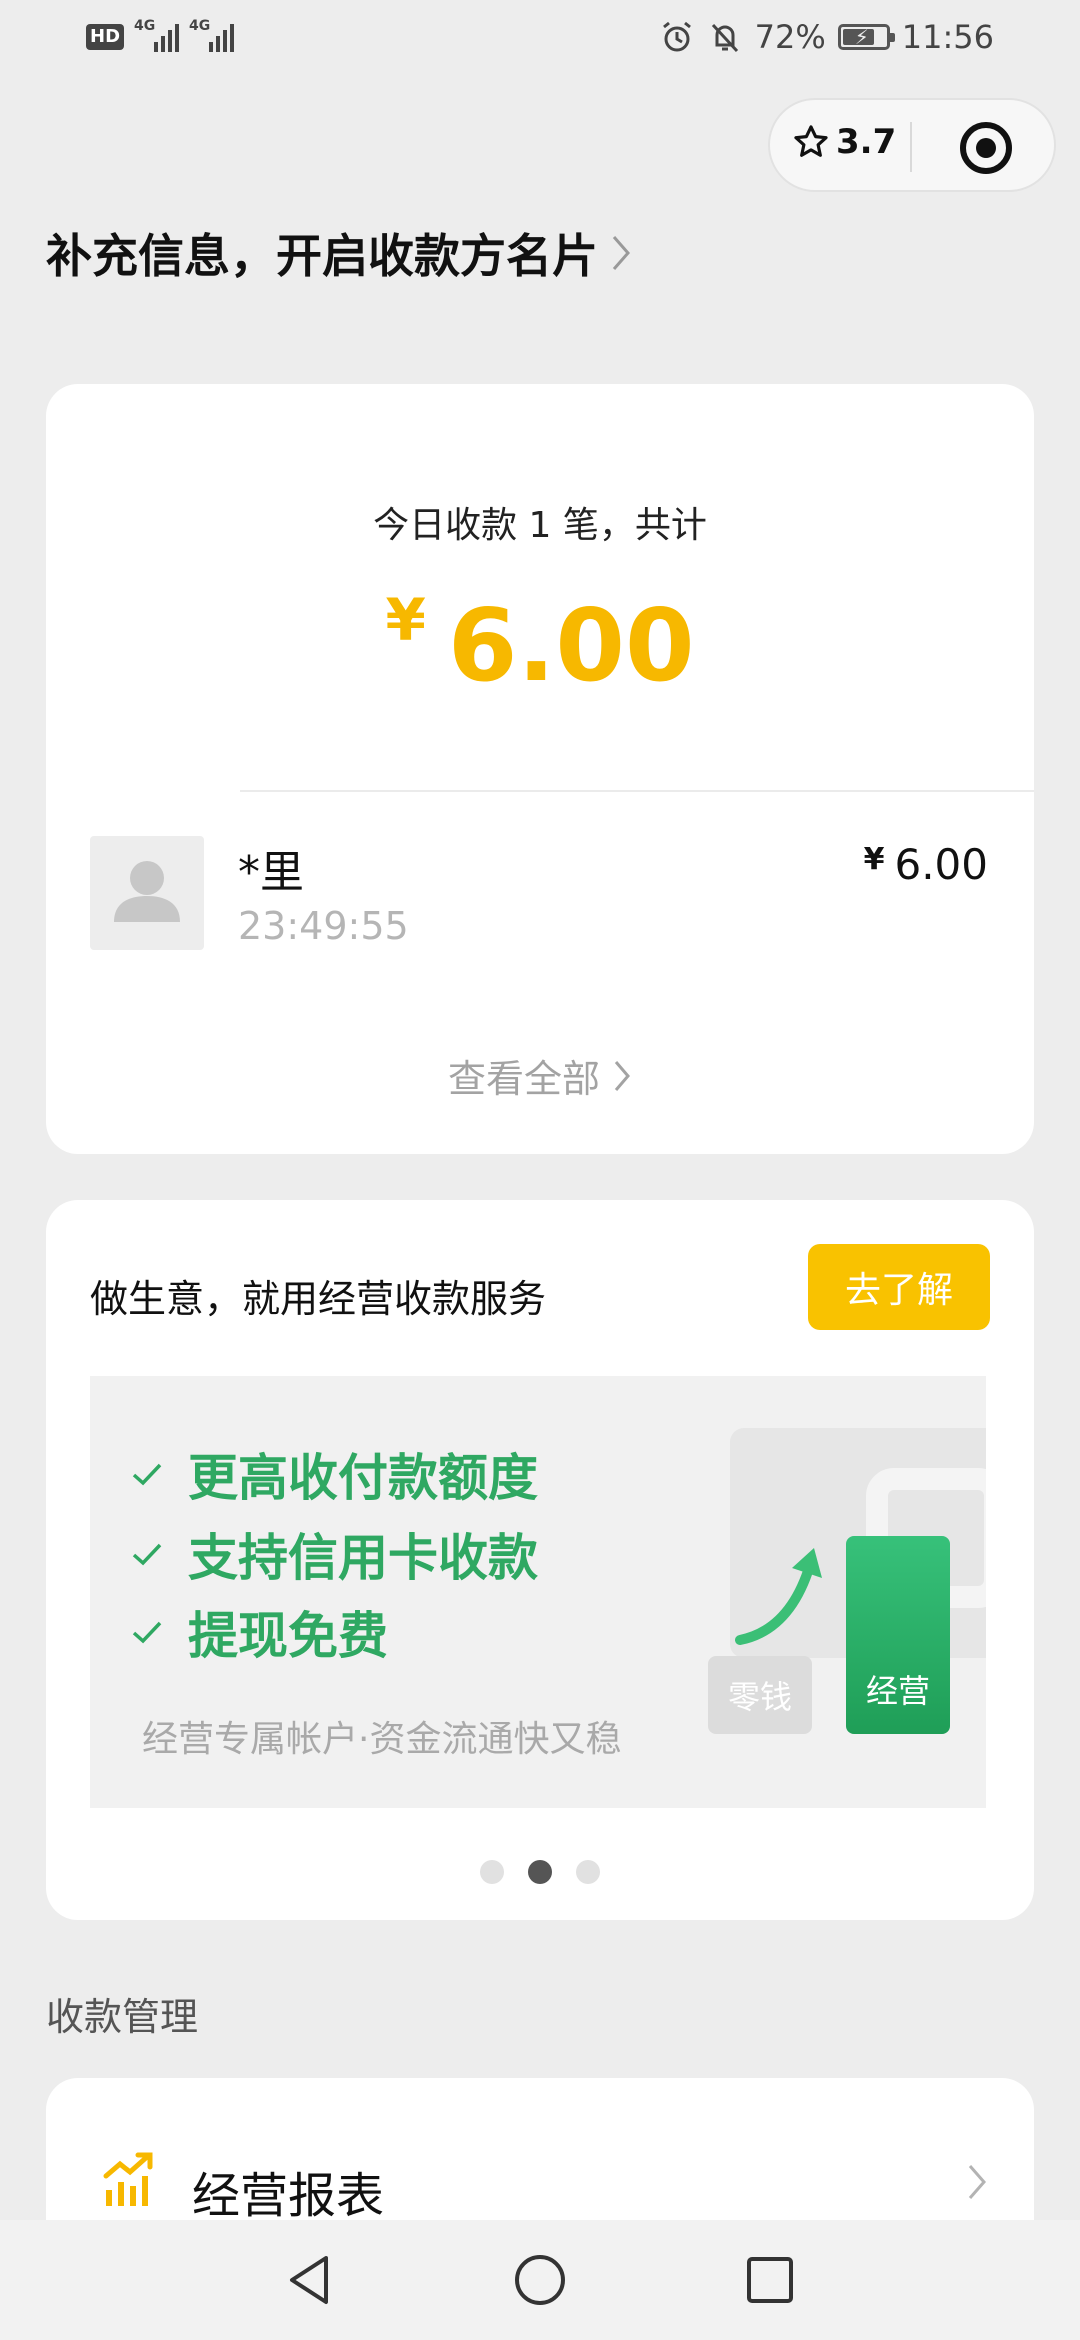 This screenshot has width=1080, height=2340. Describe the element at coordinates (382, 1739) in the screenshot. I see `promo-subtitle: 经营专属帐户·资金流通快又稳` at that location.